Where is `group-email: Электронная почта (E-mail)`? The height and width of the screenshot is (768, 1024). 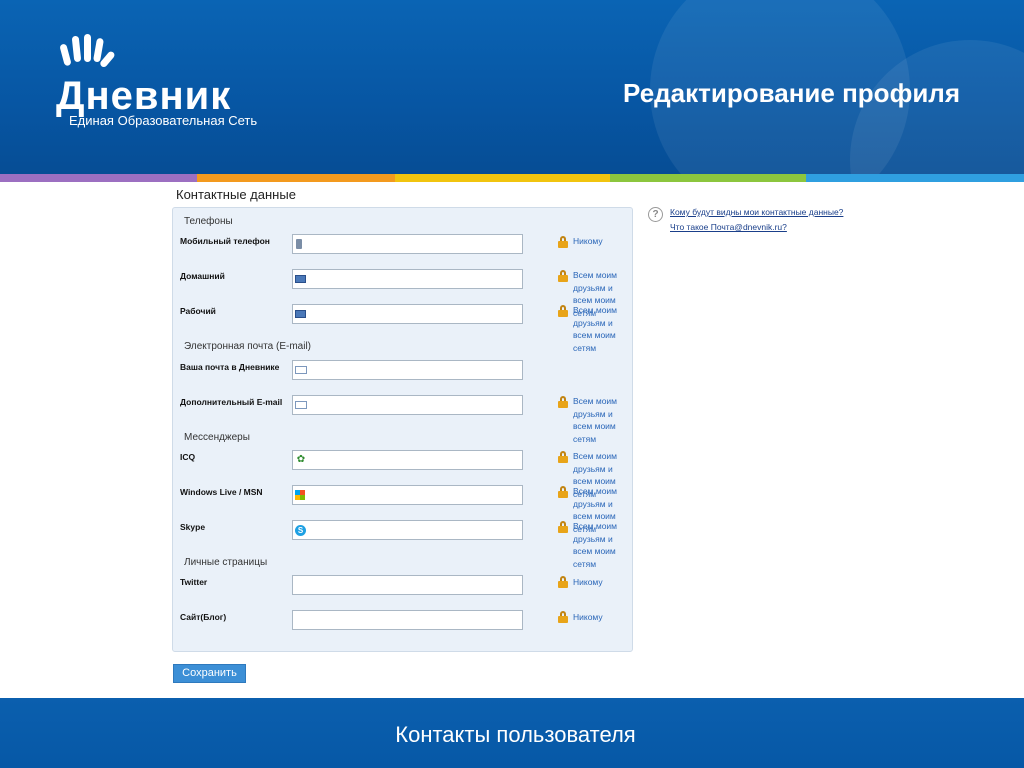
group-email: Электронная почта (E-mail) is located at coordinates (248, 346).